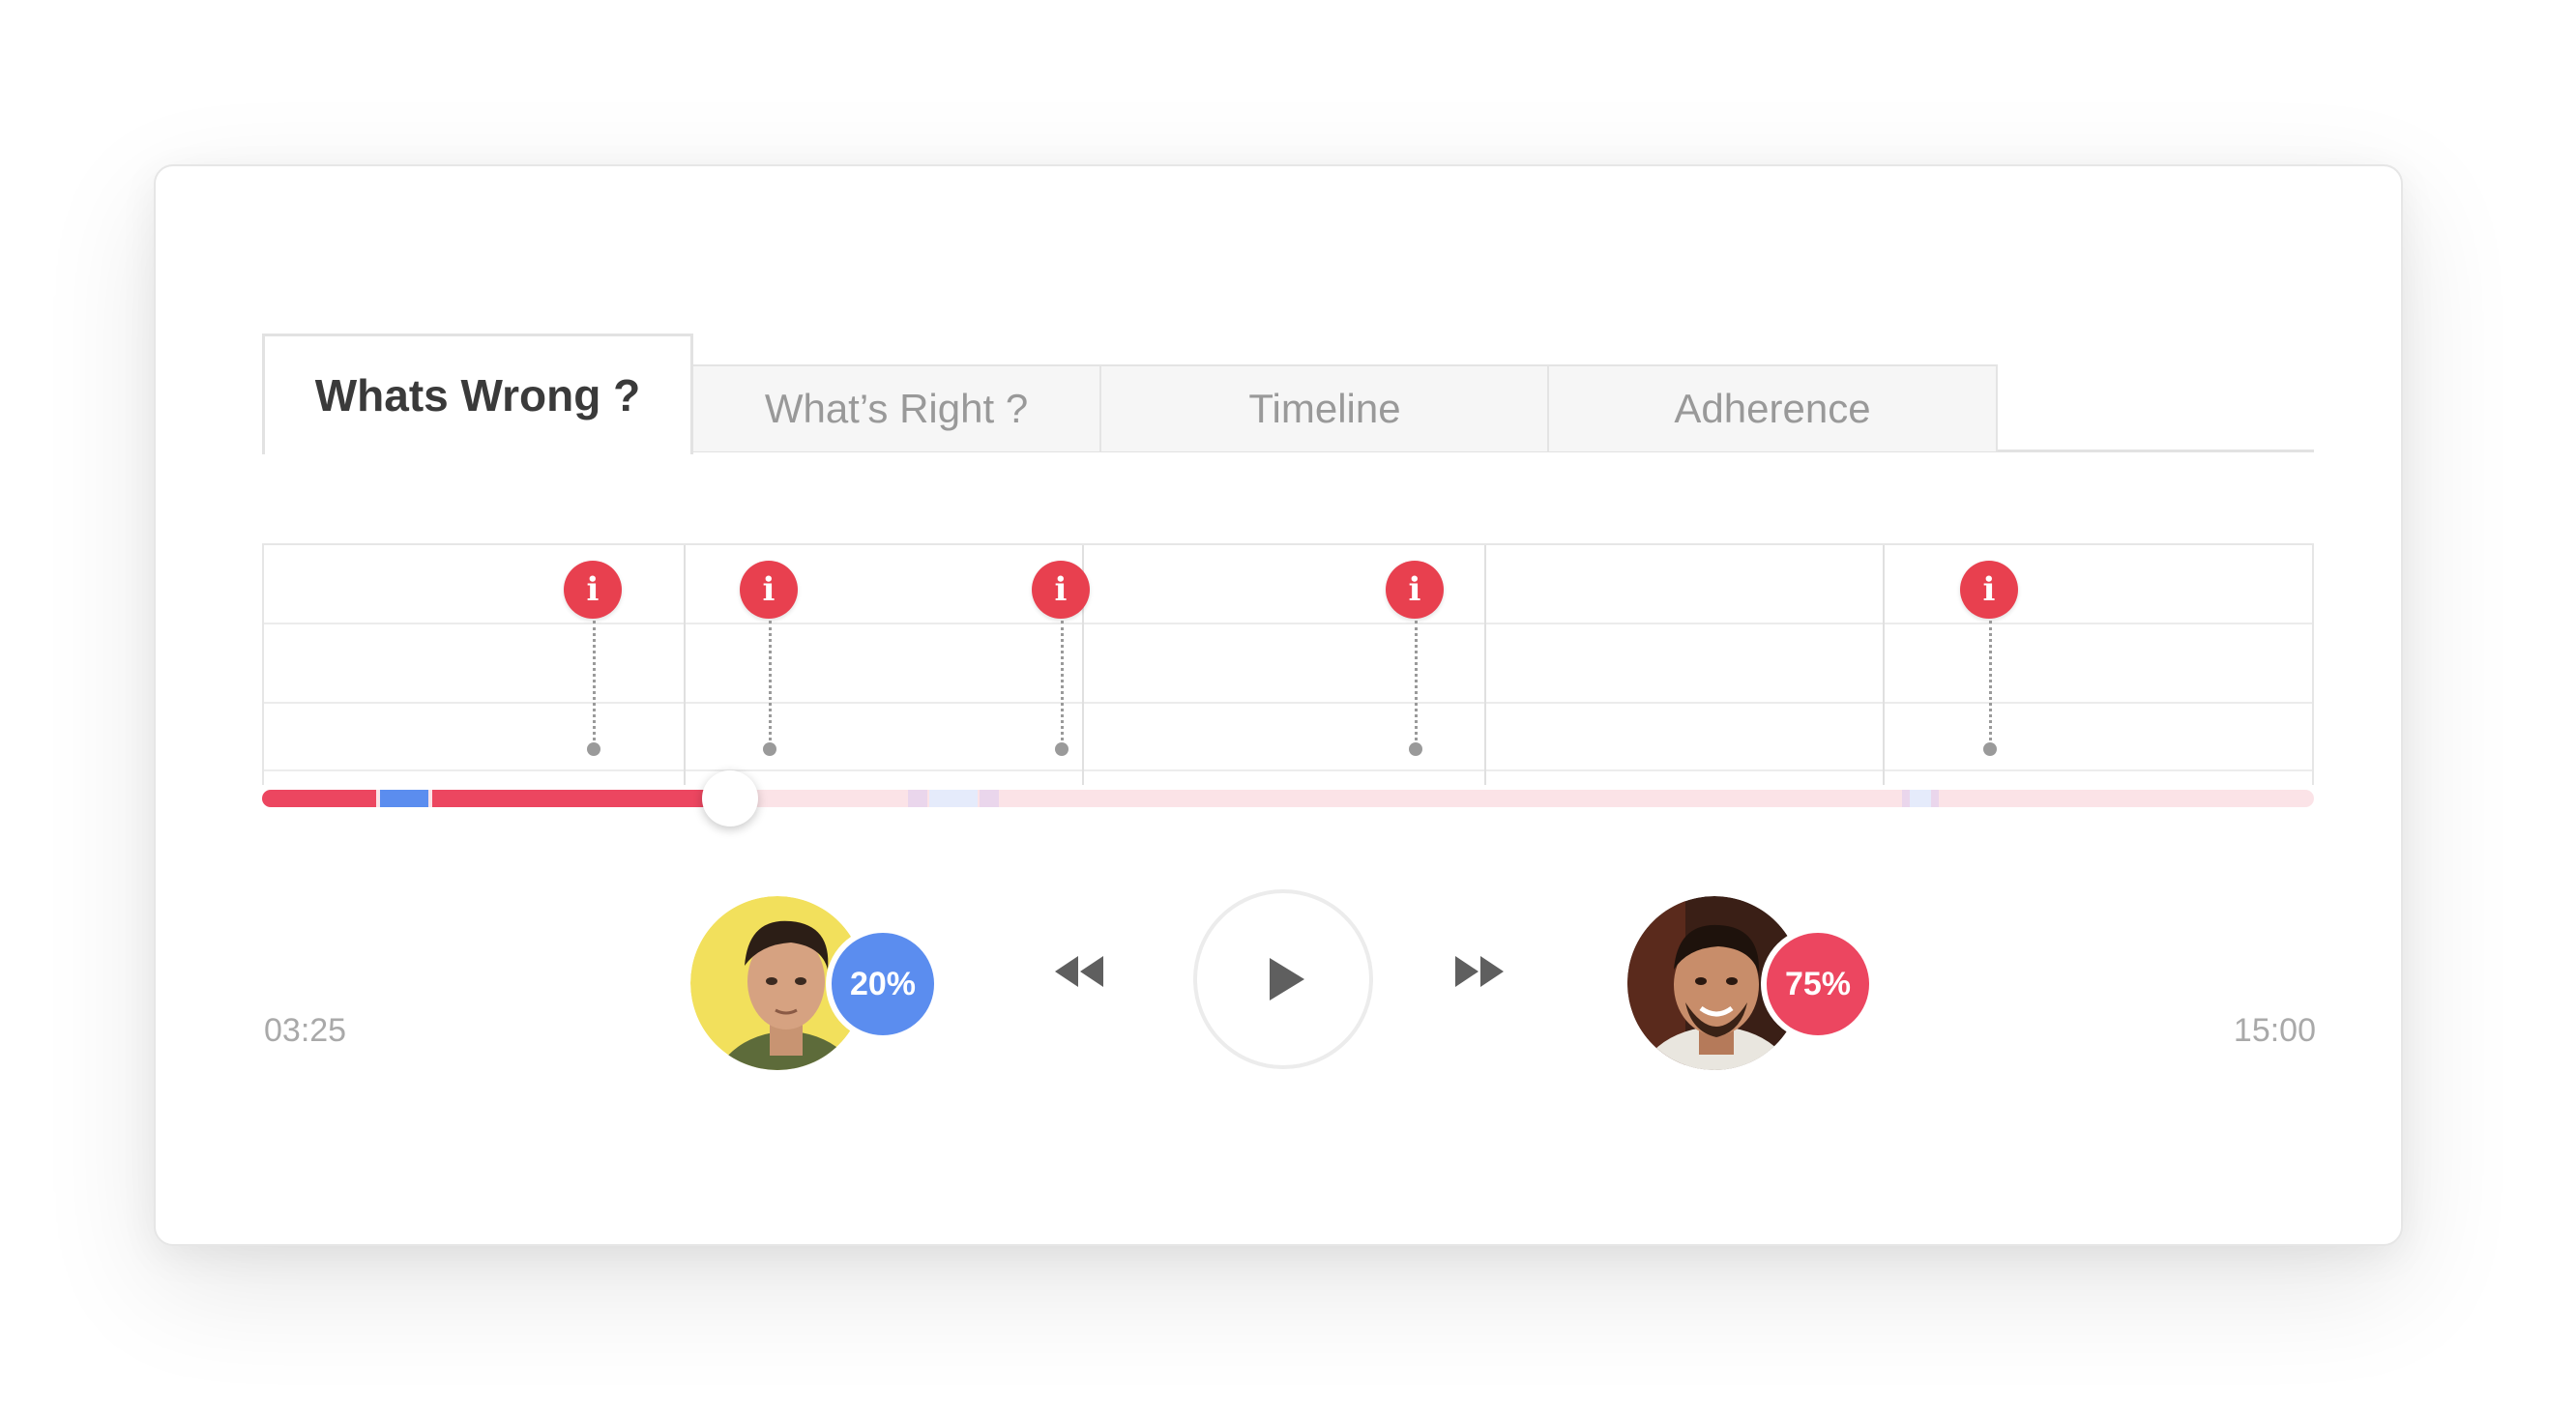 The width and height of the screenshot is (2576, 1421). I want to click on total-time: 15:00, so click(2274, 1030).